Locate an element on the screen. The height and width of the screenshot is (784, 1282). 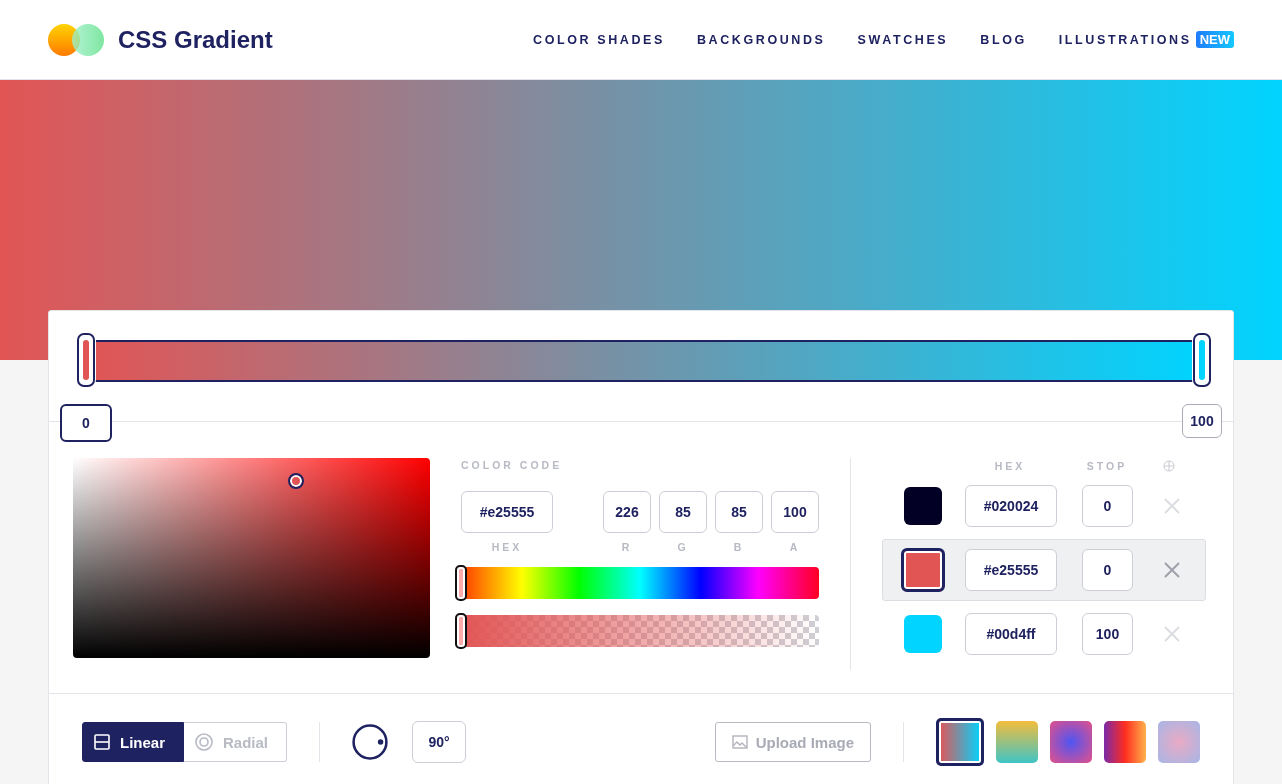
column-header: STOP is located at coordinates (1107, 466).